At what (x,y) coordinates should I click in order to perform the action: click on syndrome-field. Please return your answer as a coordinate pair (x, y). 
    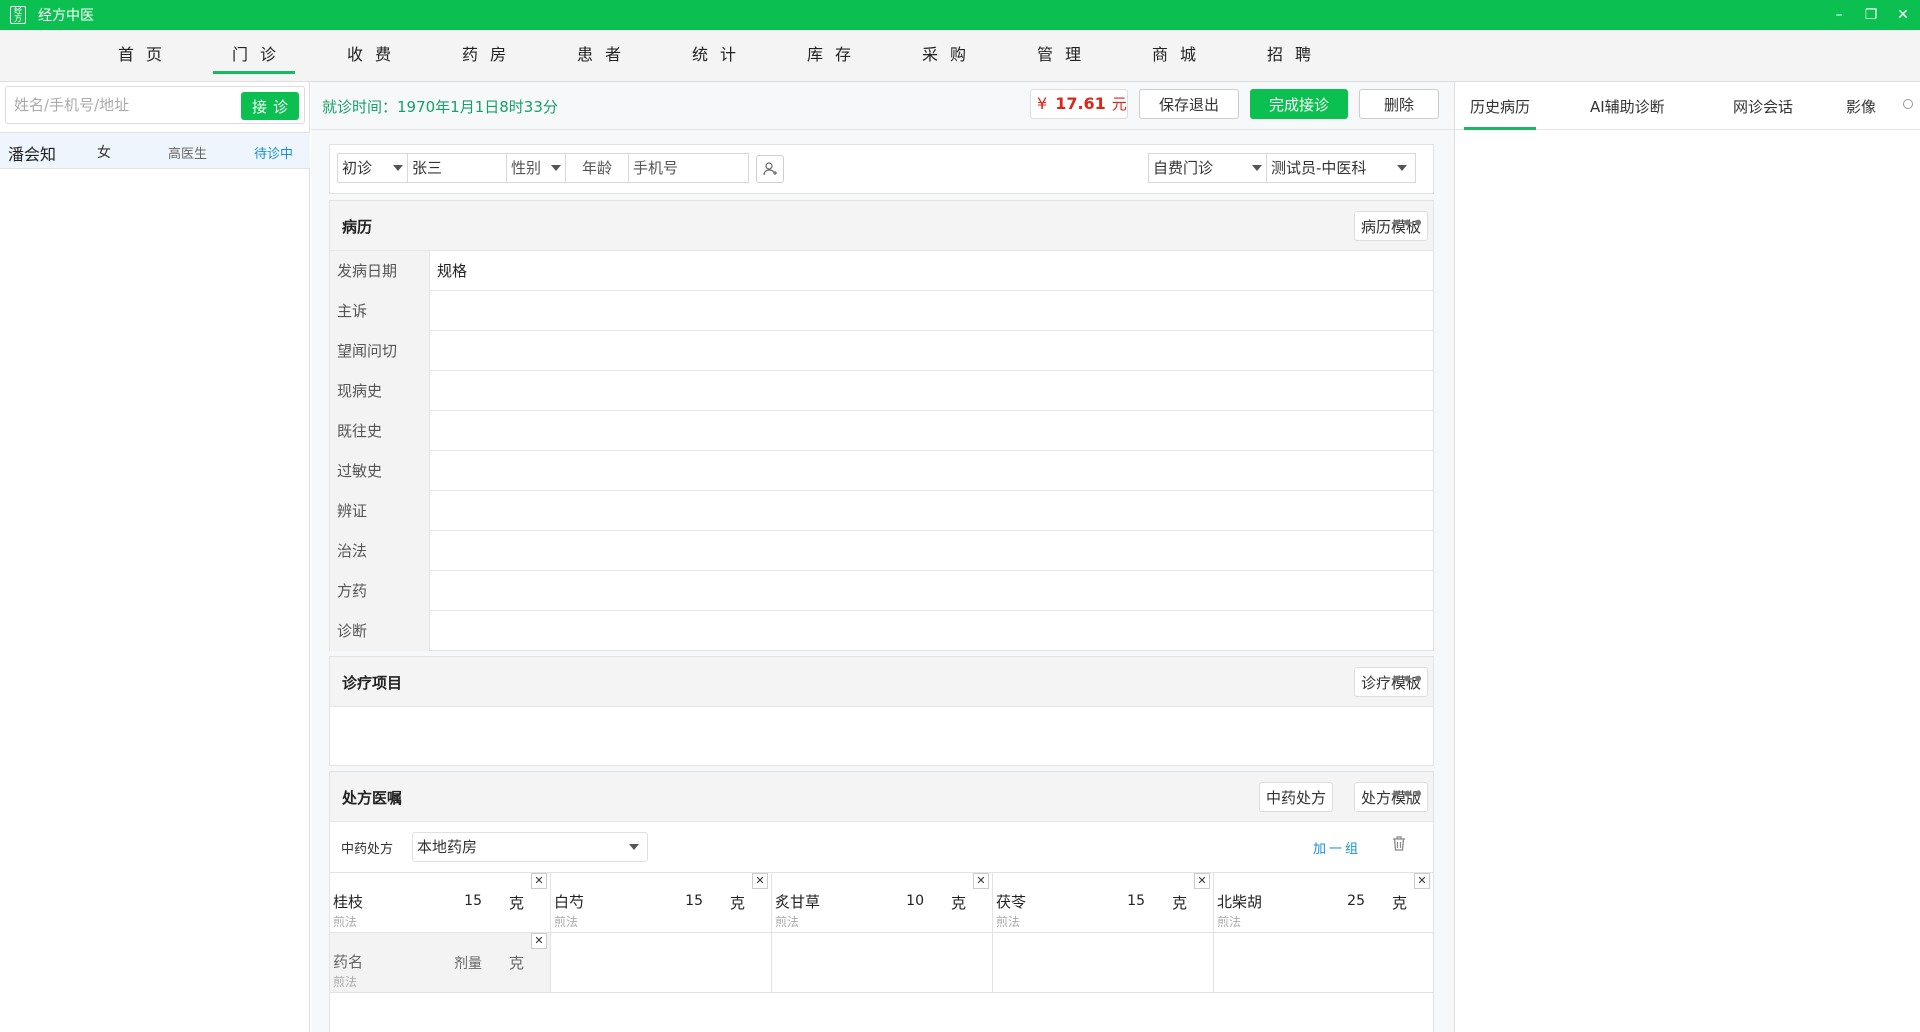
    Looking at the image, I should click on (931, 511).